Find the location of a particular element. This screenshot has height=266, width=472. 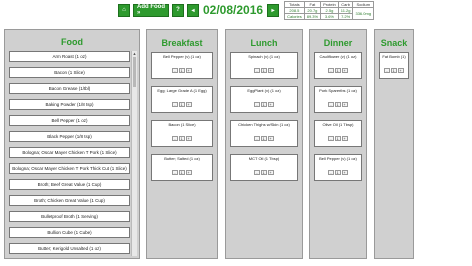

food-list-item: Bell Pepper (1 oz) is located at coordinates (69, 120).